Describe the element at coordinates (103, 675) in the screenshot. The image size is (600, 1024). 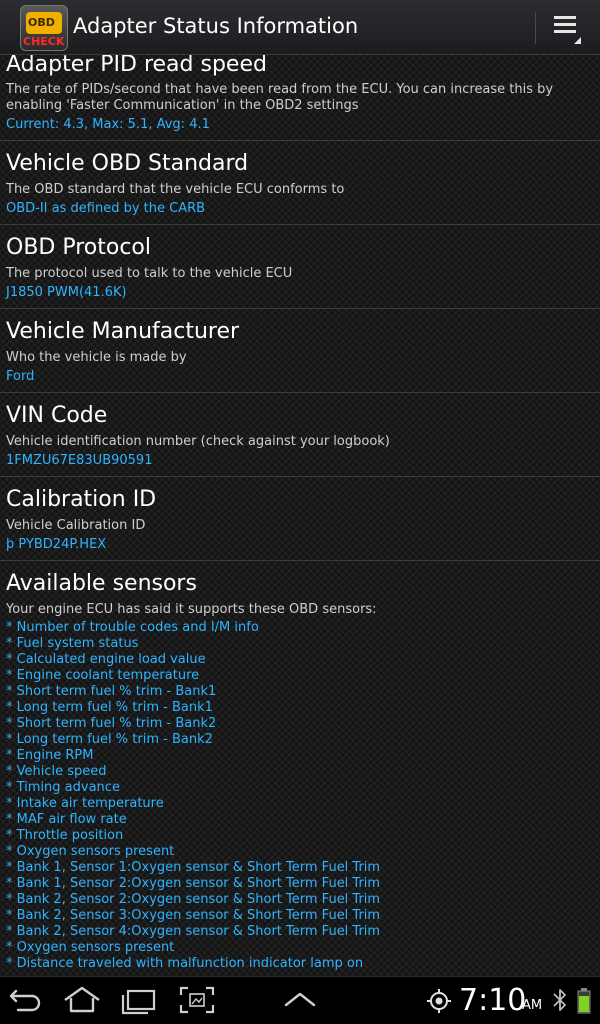
I see `sensor-item: * Engine coolant temperature` at that location.